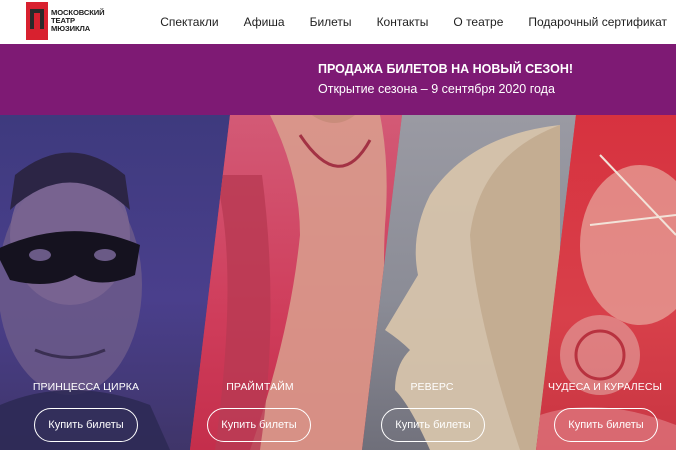  Describe the element at coordinates (260, 387) in the screenshot. I see `show-title-primetime: ПРАЙМТАЙМ` at that location.